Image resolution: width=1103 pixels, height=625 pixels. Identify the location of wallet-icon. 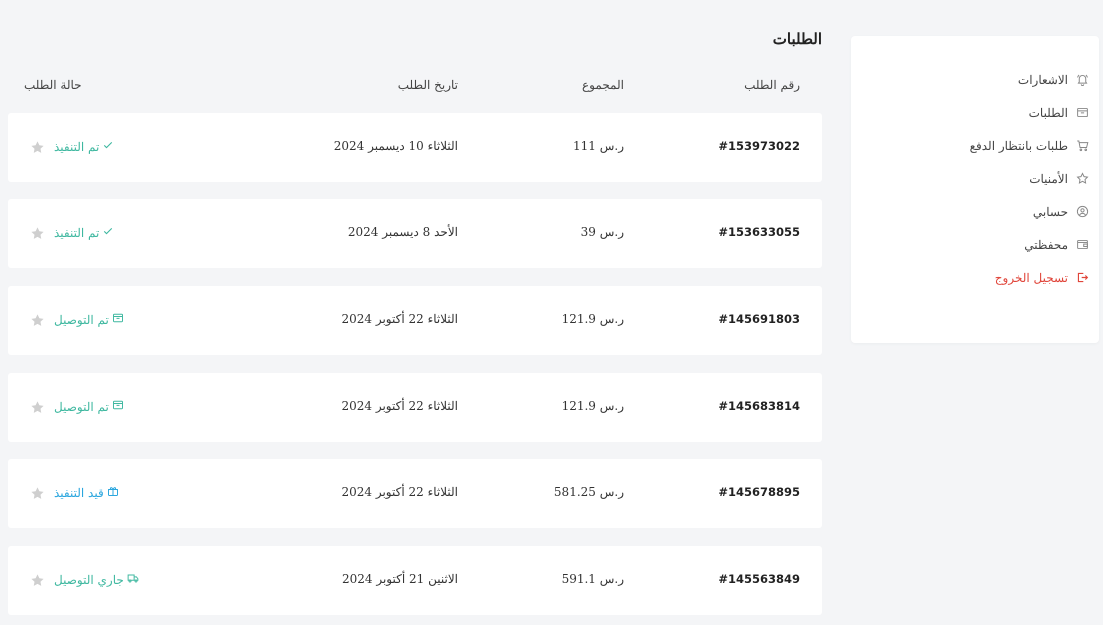
(1082, 245).